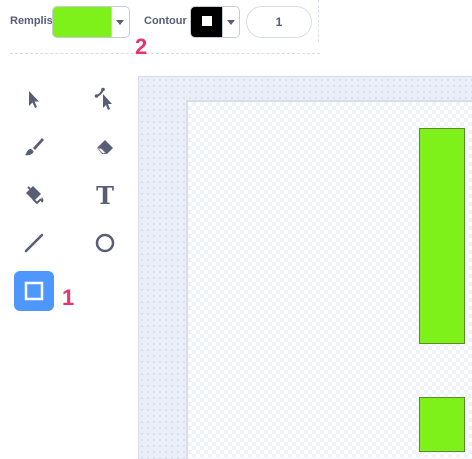 The image size is (472, 459). I want to click on rectangle-icon, so click(34, 291).